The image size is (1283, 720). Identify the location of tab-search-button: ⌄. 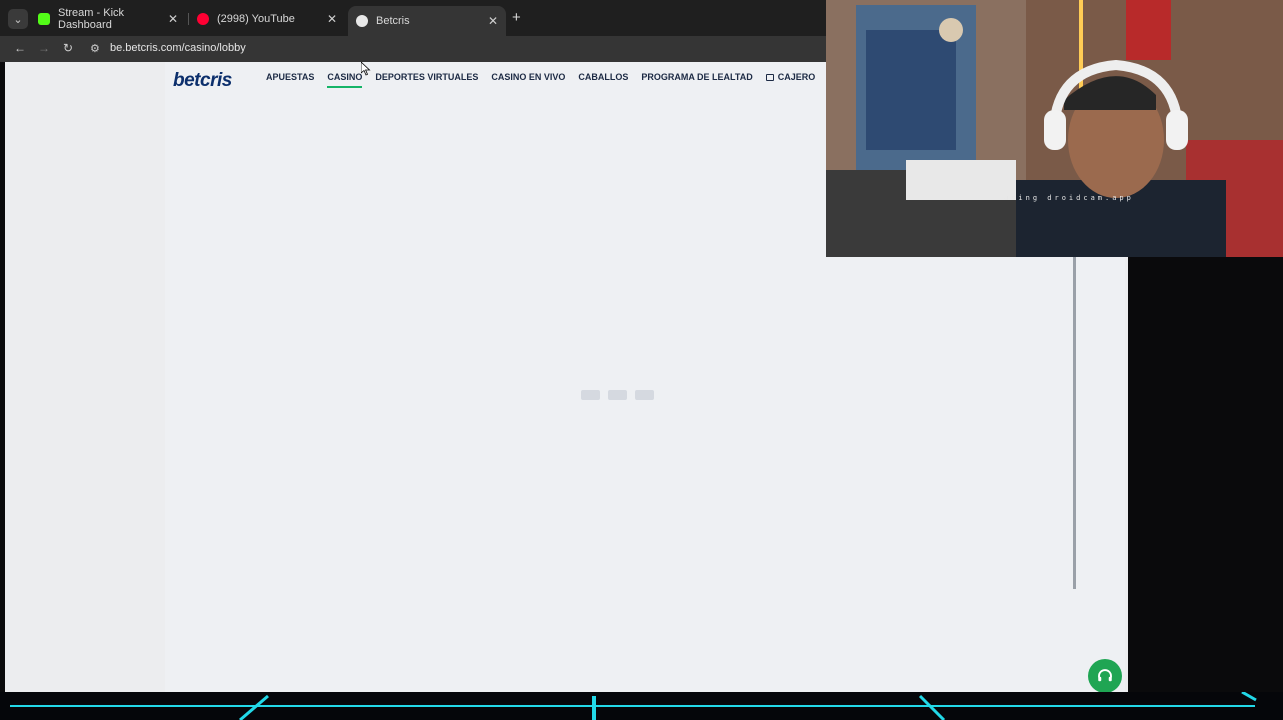
(18, 19).